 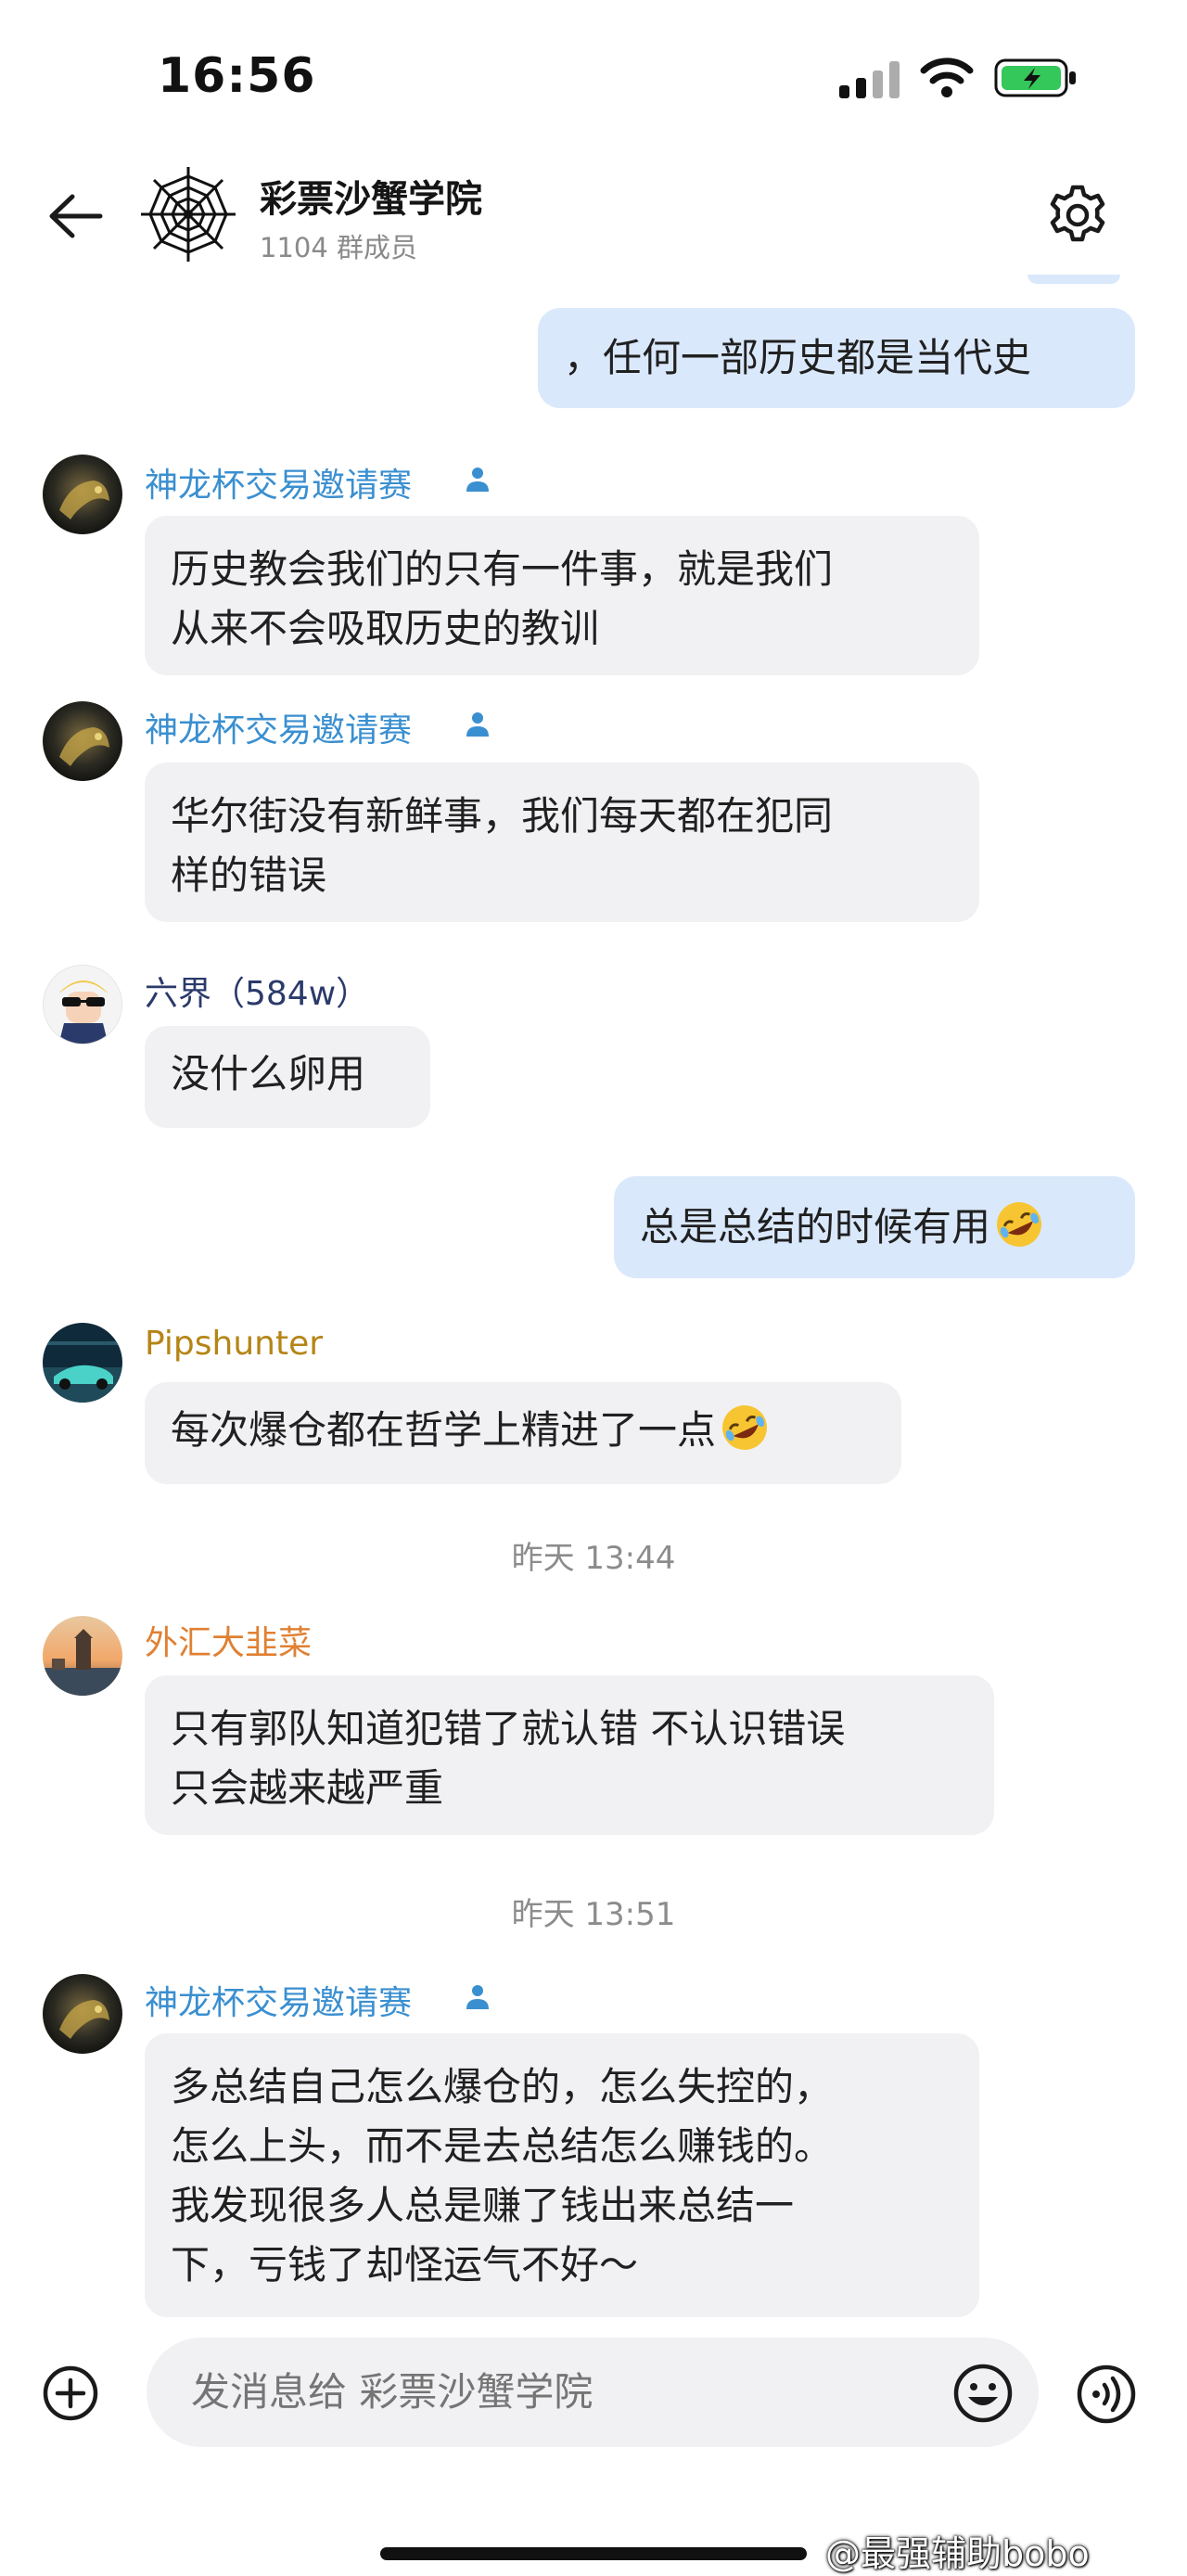 What do you see at coordinates (385, 628) in the screenshot?
I see `message-line: 从来不会吸取历史的教训` at bounding box center [385, 628].